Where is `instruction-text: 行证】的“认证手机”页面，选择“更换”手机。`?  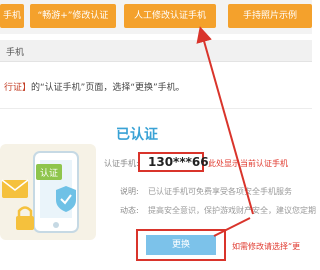 instruction-text: 行证】的“认证手机”页面，选择“更换”手机。 is located at coordinates (94, 86).